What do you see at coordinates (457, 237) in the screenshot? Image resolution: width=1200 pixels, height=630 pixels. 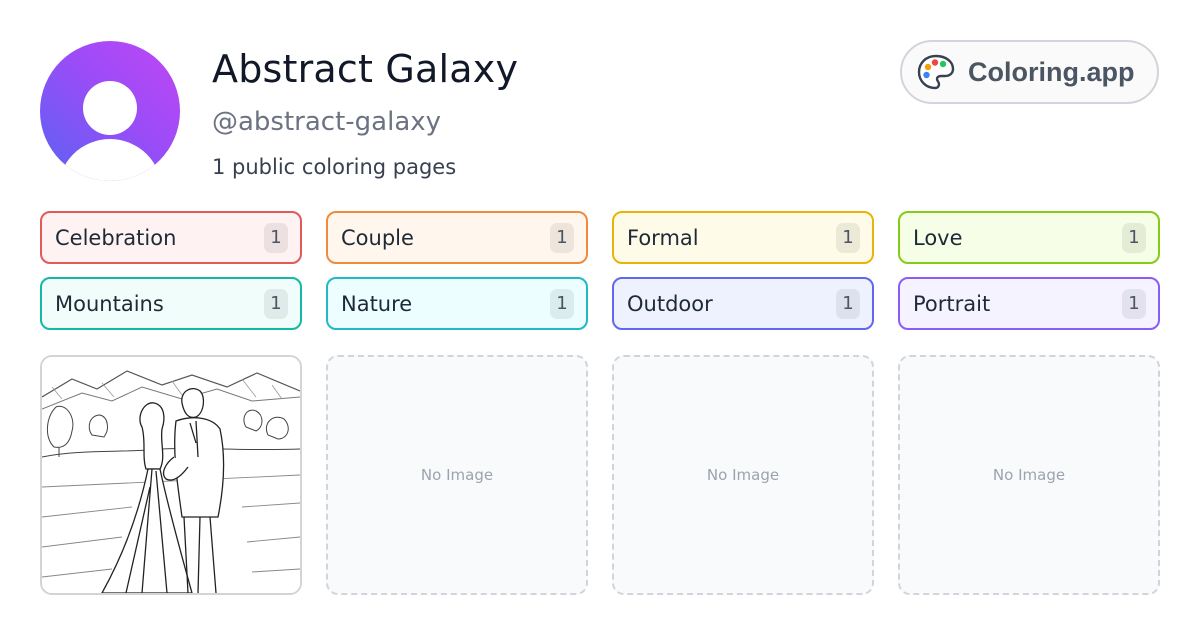 I see `tag-couple: Couple 1` at bounding box center [457, 237].